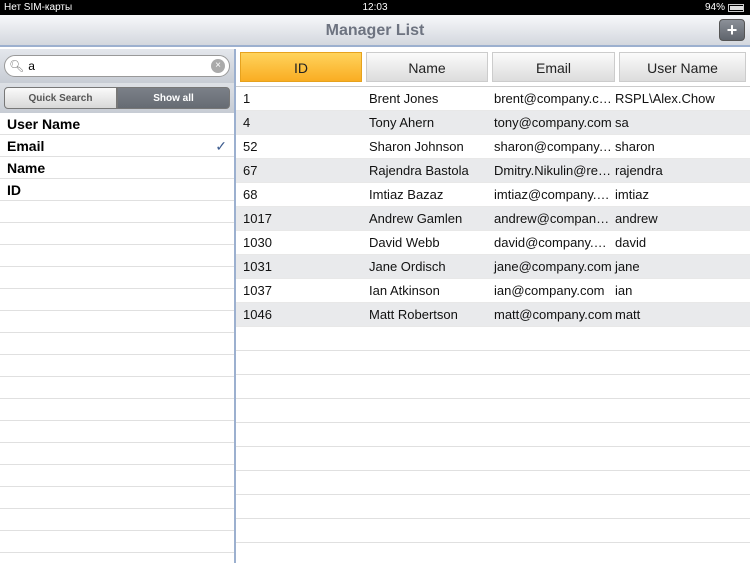  Describe the element at coordinates (247, 98) in the screenshot. I see `cell-id: 1` at that location.